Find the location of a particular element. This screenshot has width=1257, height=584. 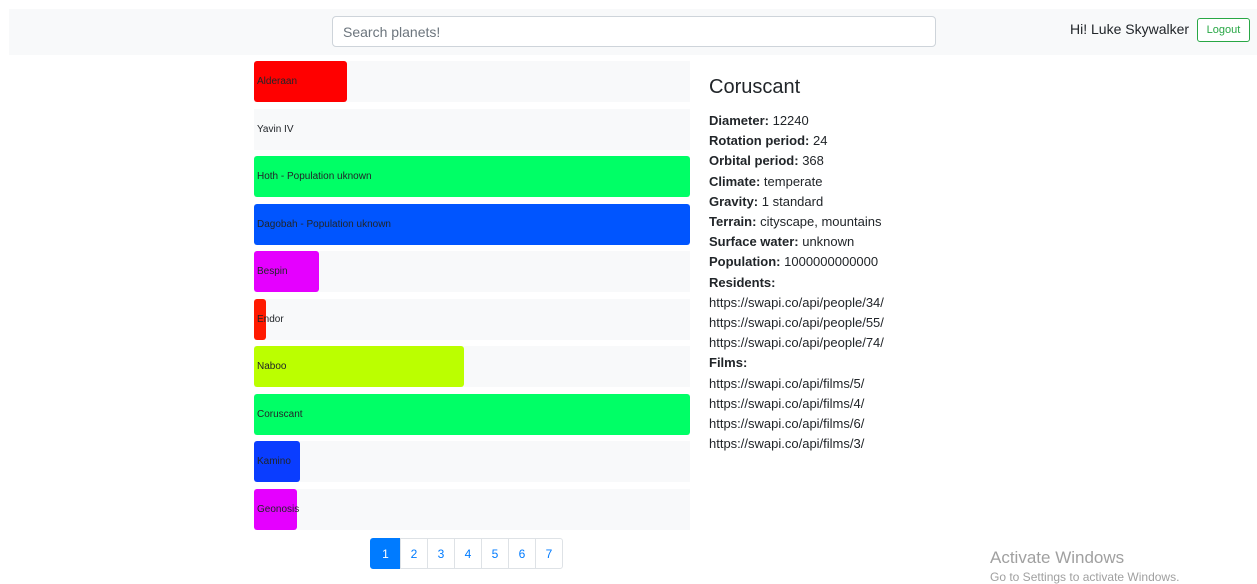

detail-field: Rotation period: 24 is located at coordinates (829, 141).